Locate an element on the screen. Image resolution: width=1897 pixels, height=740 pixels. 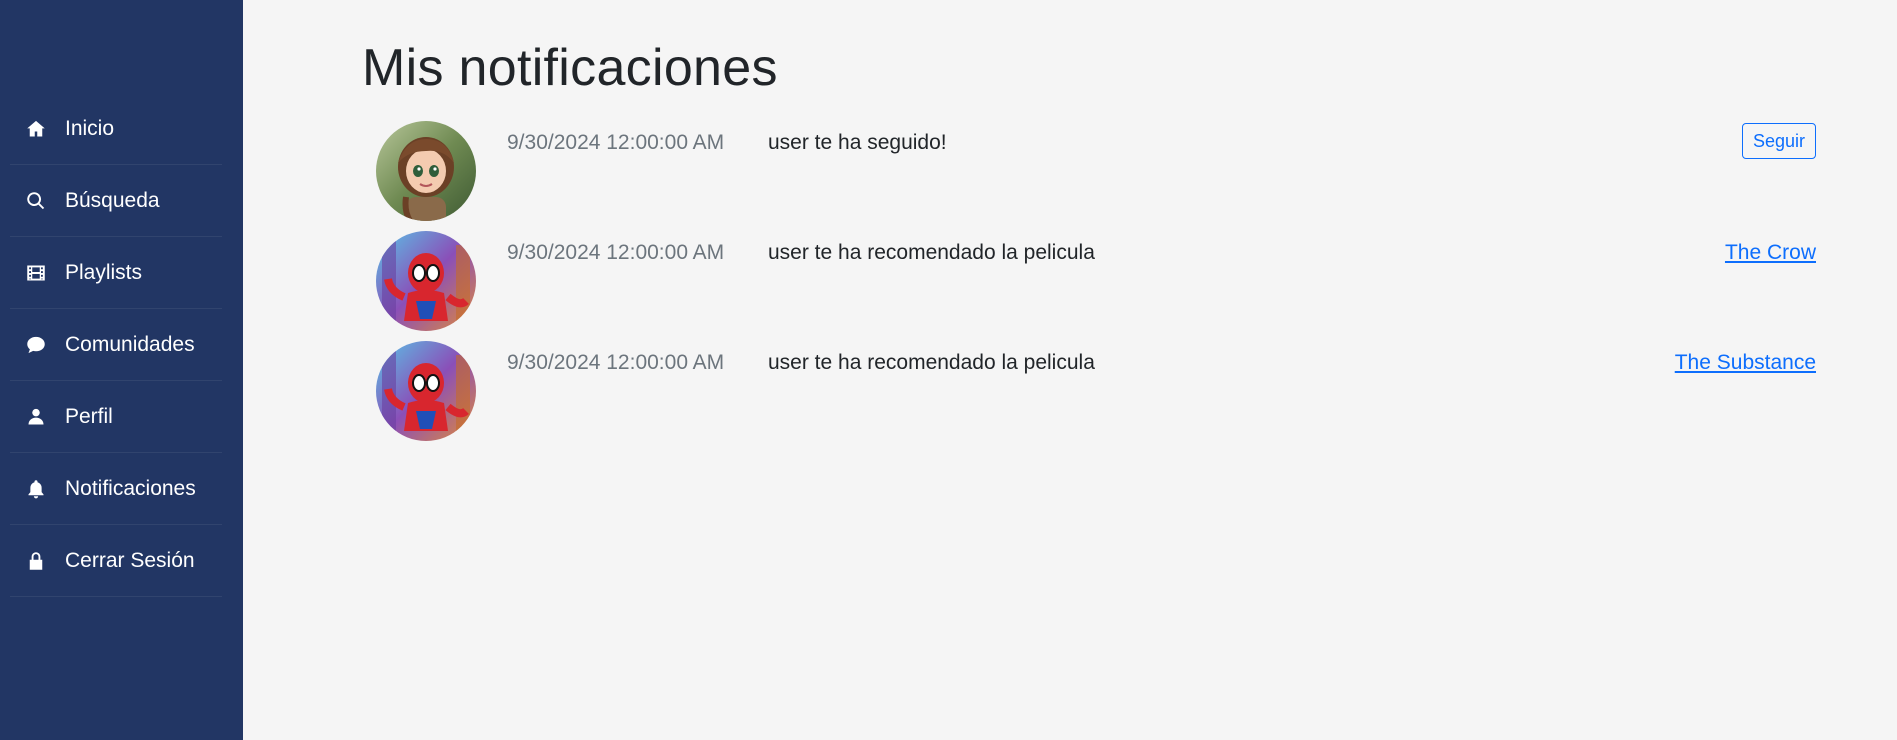
girl-avatar-image is located at coordinates (426, 171).